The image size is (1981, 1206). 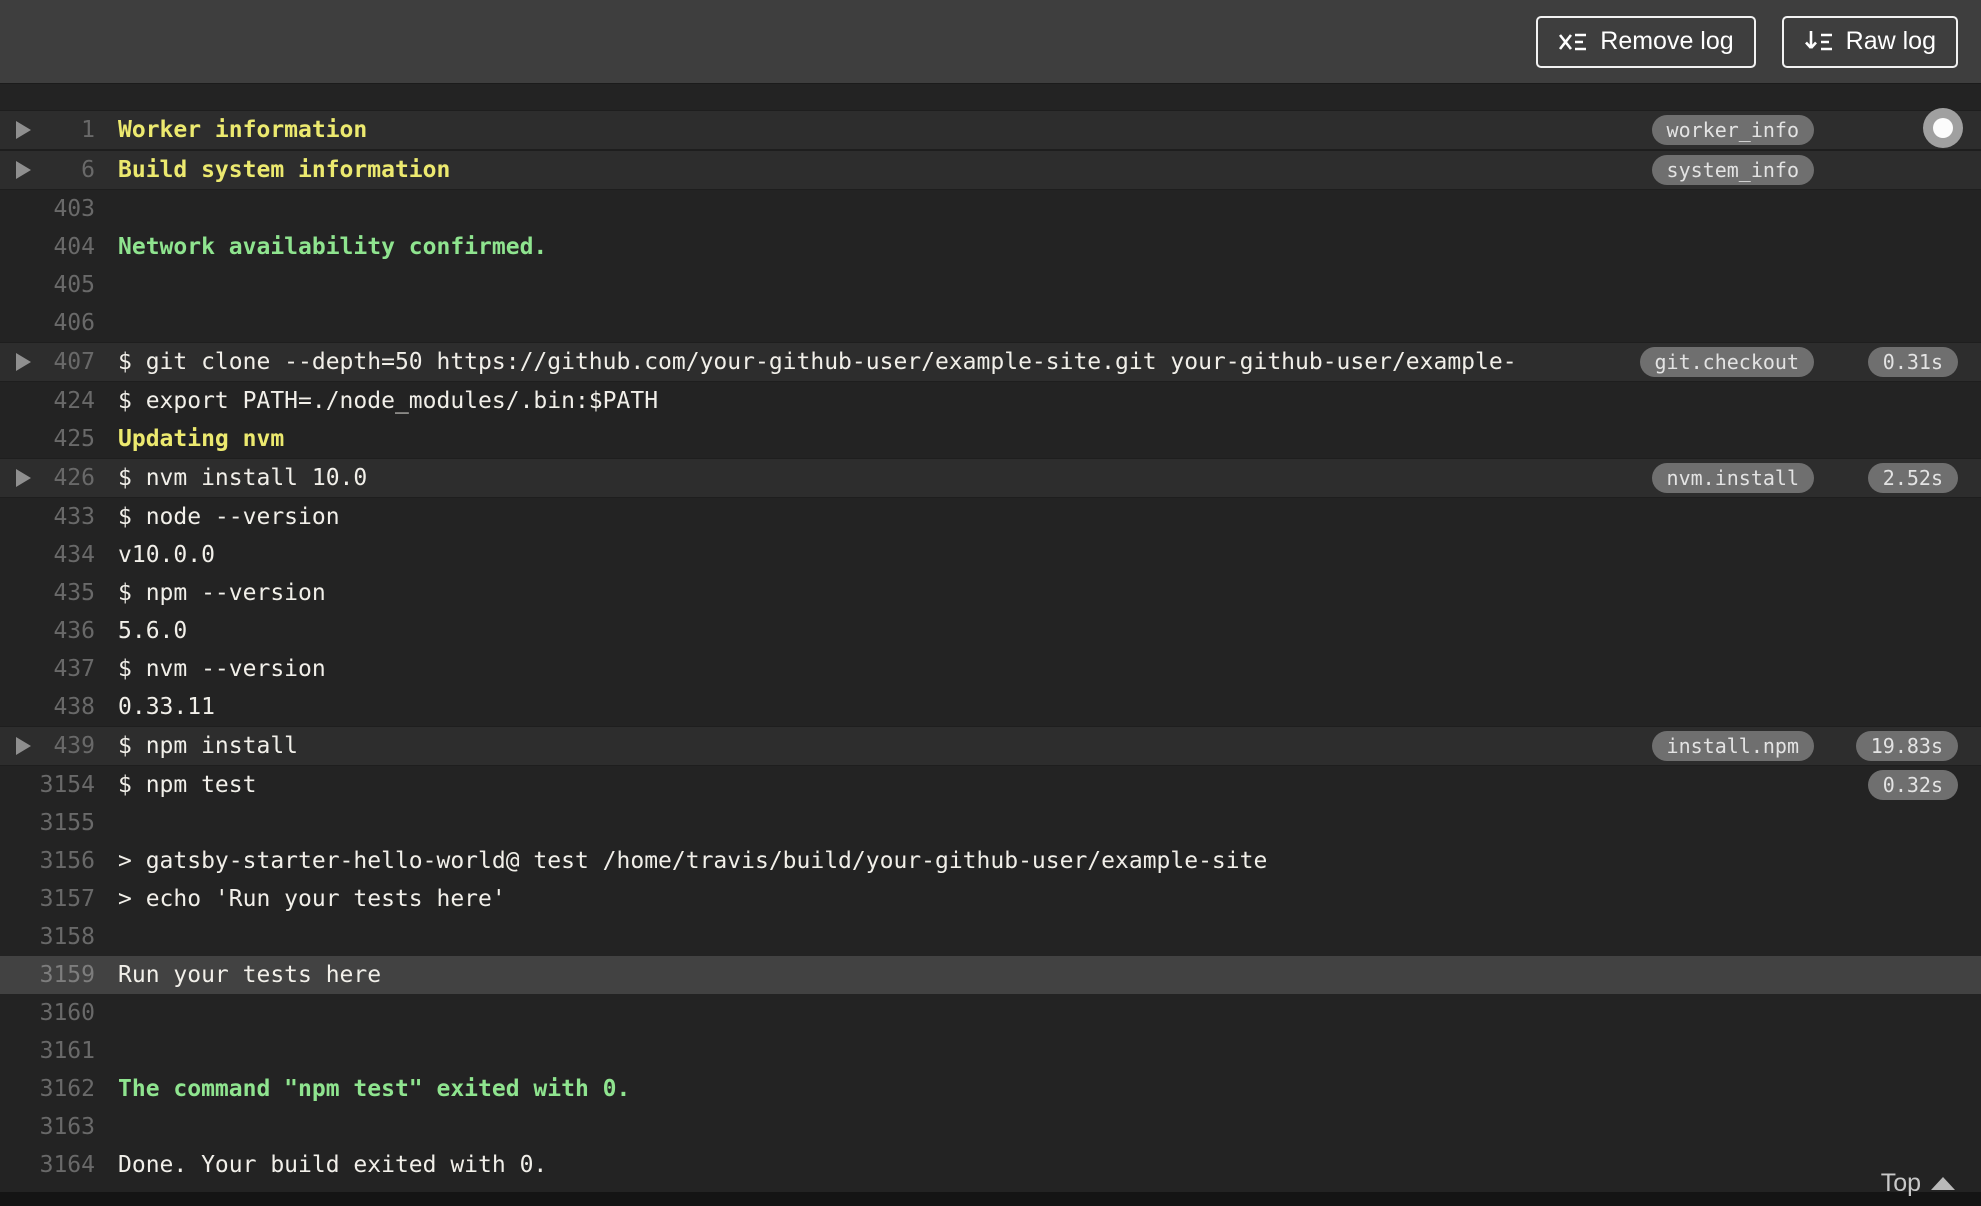 What do you see at coordinates (990, 937) in the screenshot?
I see `log-row: 3158` at bounding box center [990, 937].